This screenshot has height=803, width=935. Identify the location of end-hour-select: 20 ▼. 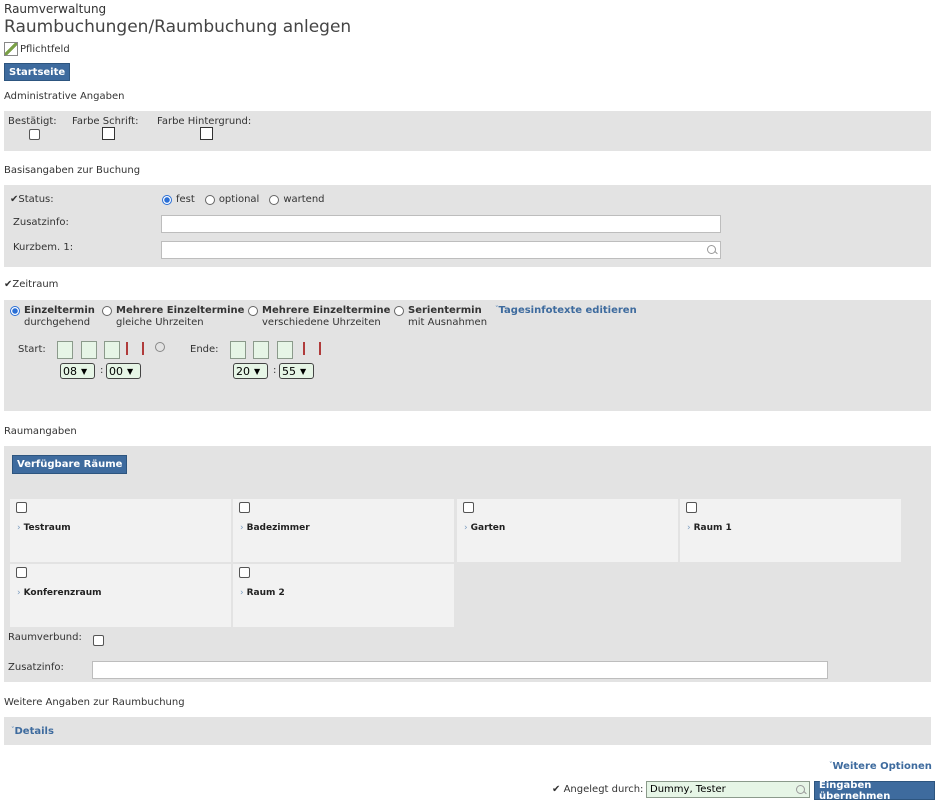
(250, 371).